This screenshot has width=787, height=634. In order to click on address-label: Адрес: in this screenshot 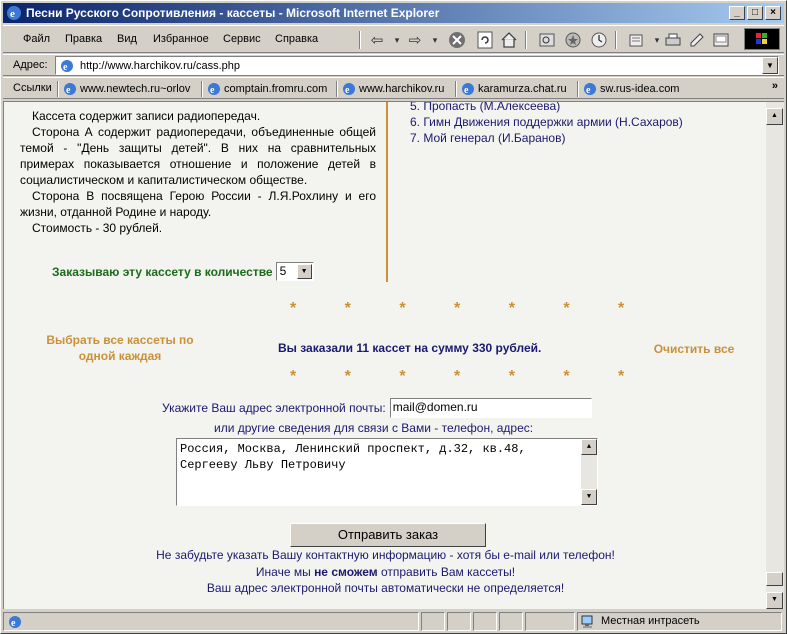, I will do `click(30, 65)`.